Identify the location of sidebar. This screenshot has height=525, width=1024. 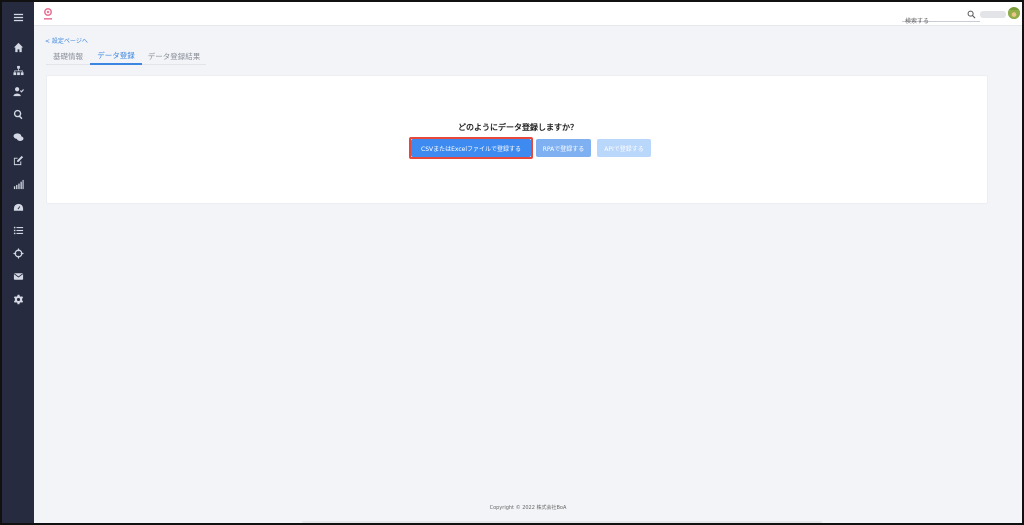
(18, 262).